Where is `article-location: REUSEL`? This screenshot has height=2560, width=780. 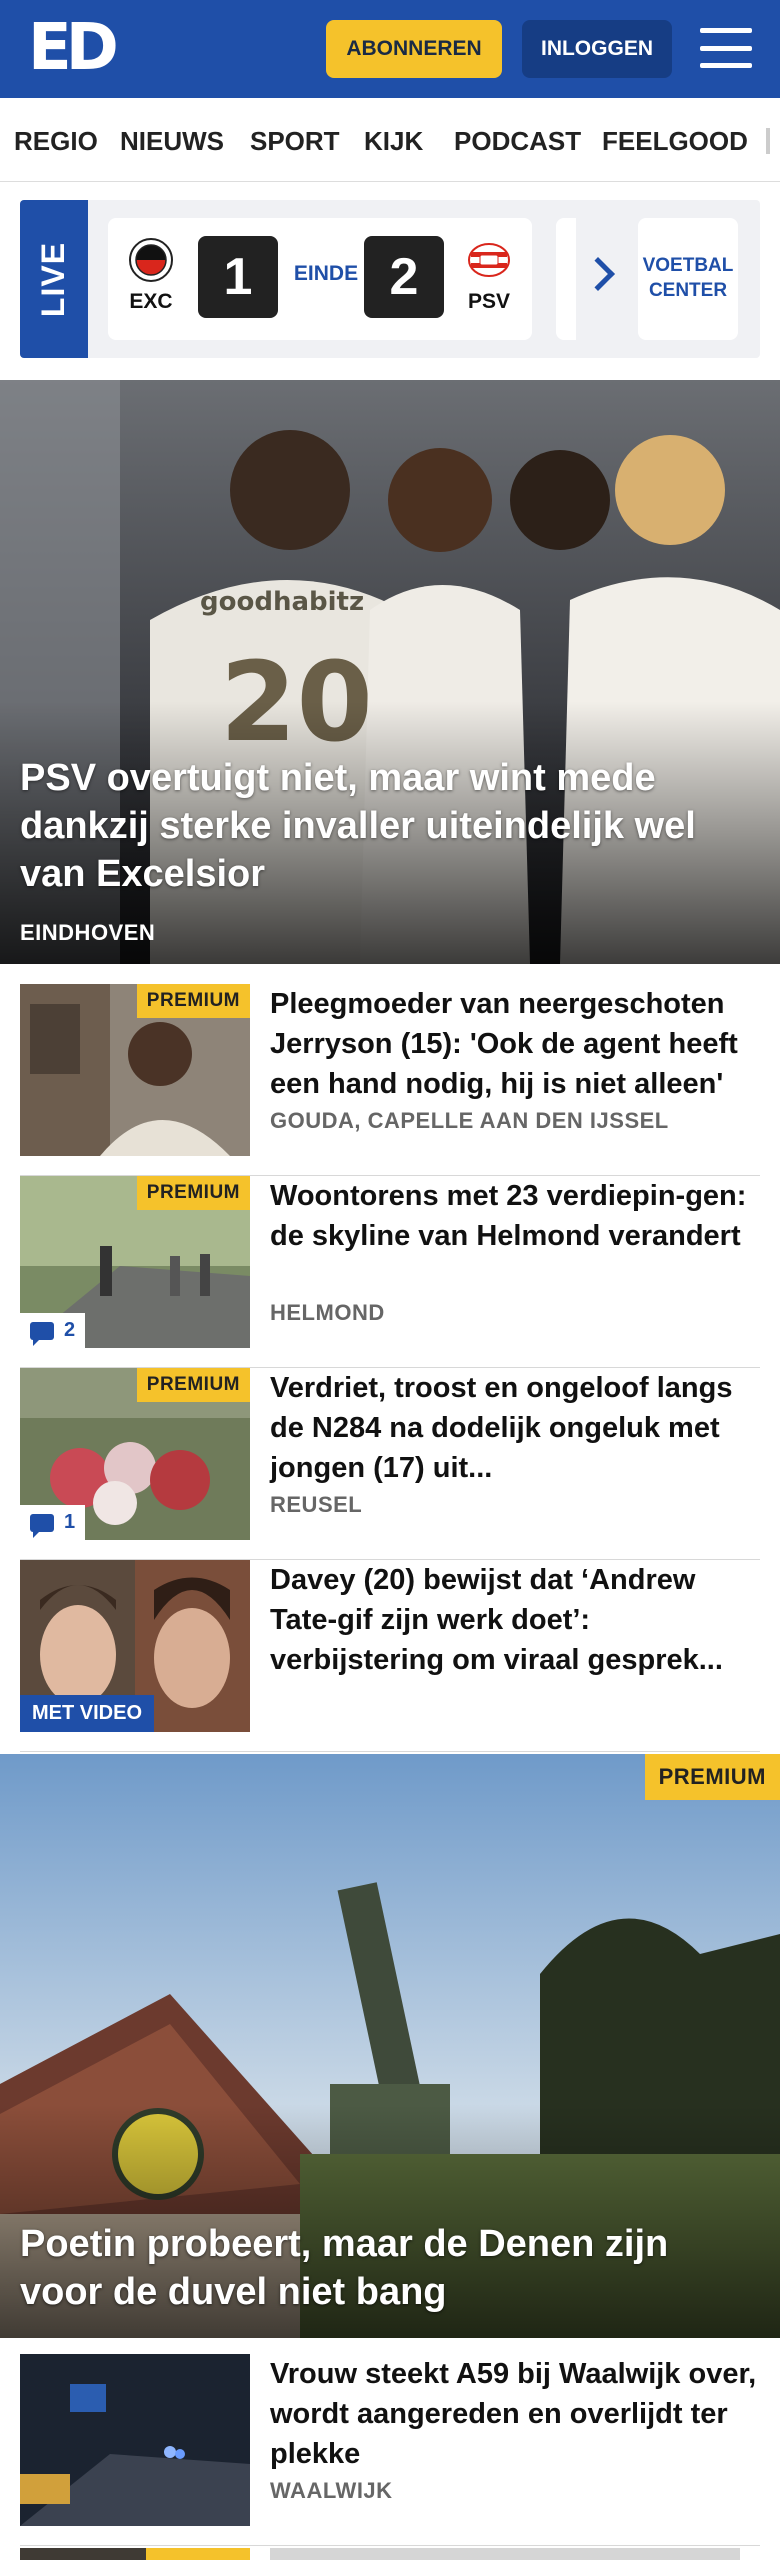 article-location: REUSEL is located at coordinates (316, 1504).